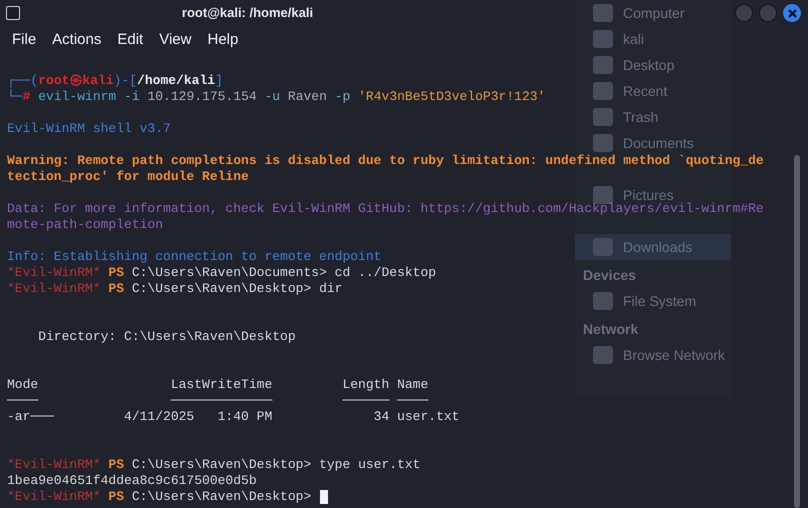  I want to click on terminal-text: -p, so click(342, 97).